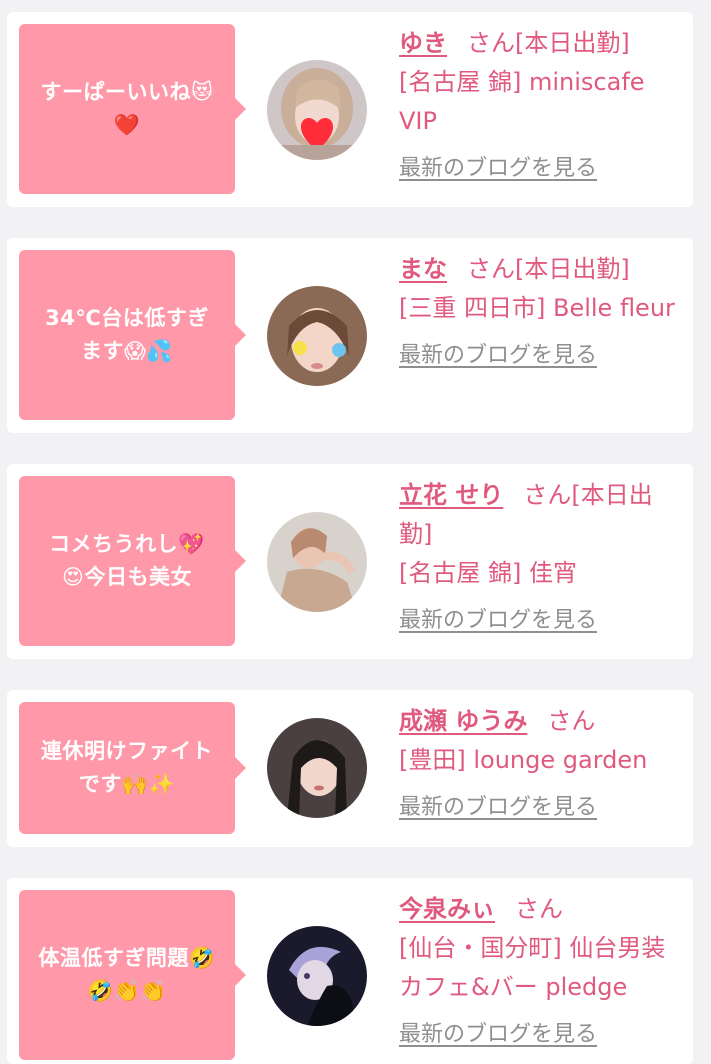  I want to click on comment-text: コメちうれし💖 😍今日も美女, so click(127, 560).